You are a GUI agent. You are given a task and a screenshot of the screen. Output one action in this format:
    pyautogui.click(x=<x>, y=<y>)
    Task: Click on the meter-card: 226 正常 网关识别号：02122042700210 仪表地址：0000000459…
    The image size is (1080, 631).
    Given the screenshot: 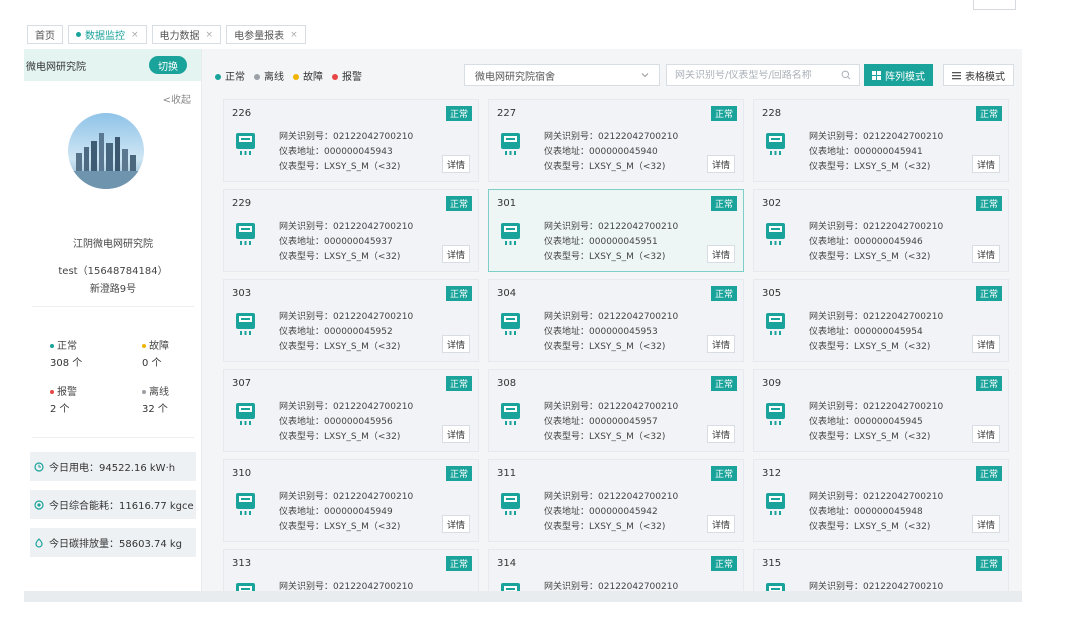 What is the action you would take?
    pyautogui.click(x=351, y=140)
    